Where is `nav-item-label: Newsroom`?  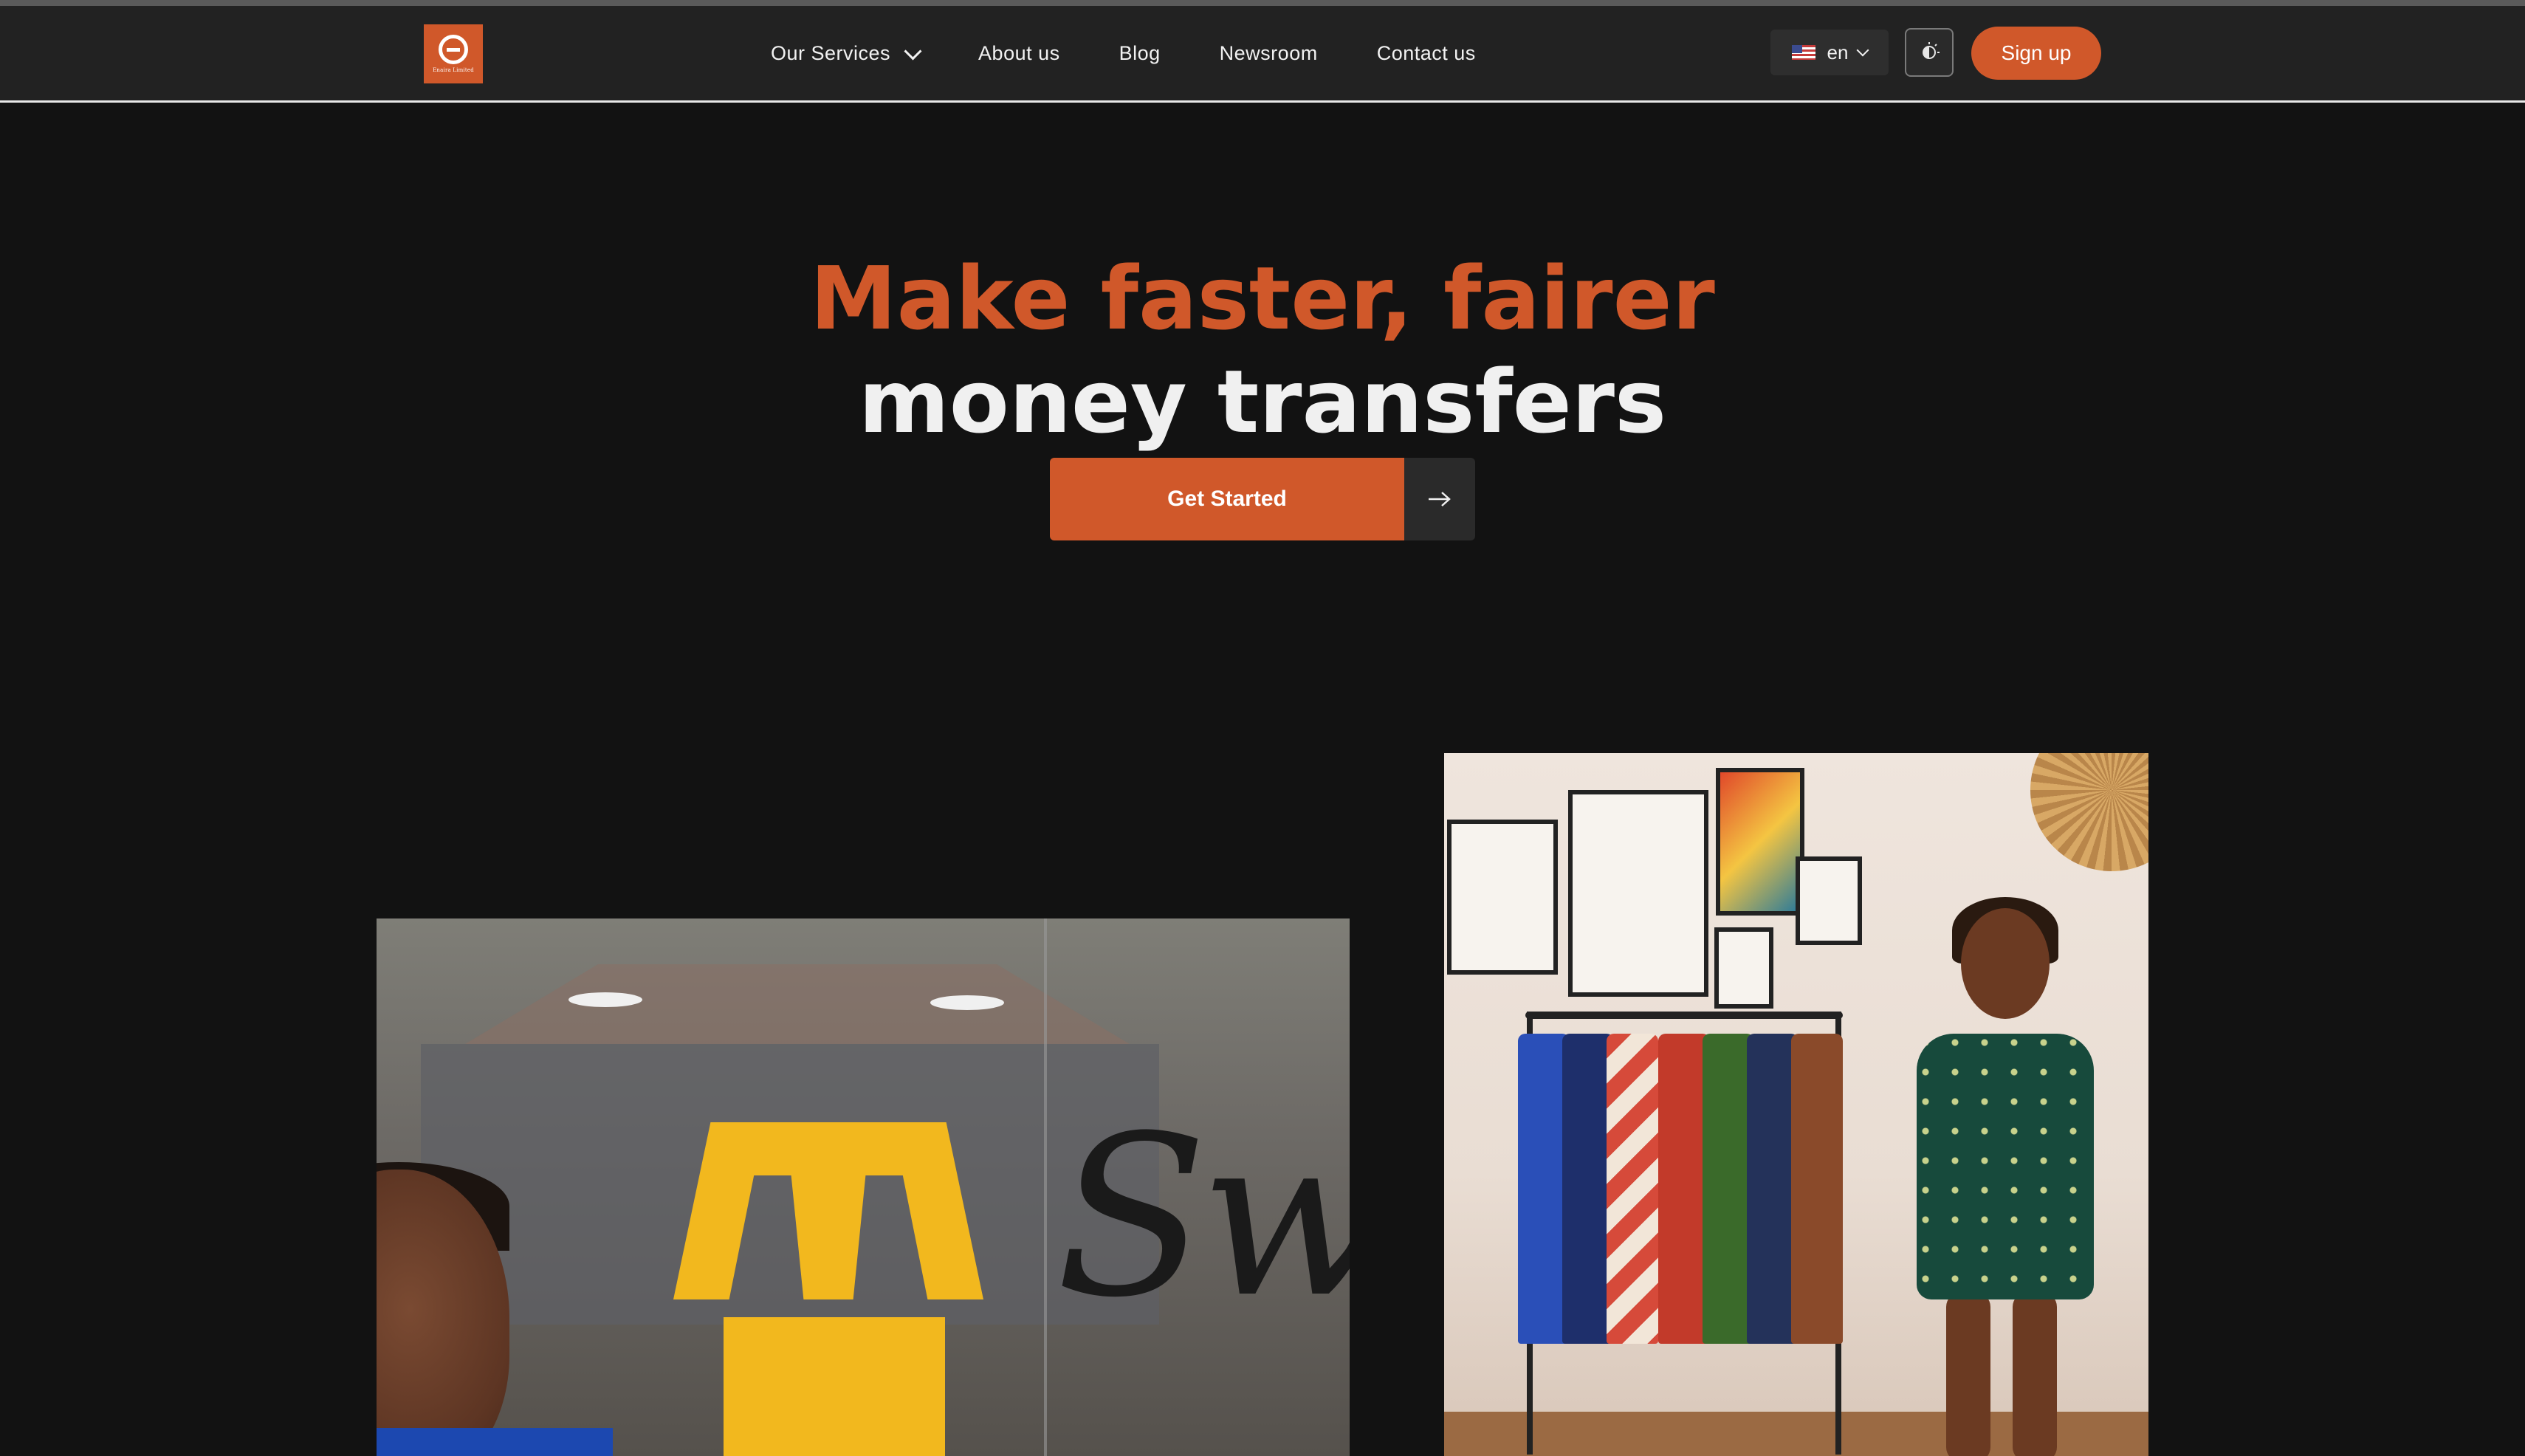 nav-item-label: Newsroom is located at coordinates (1269, 53).